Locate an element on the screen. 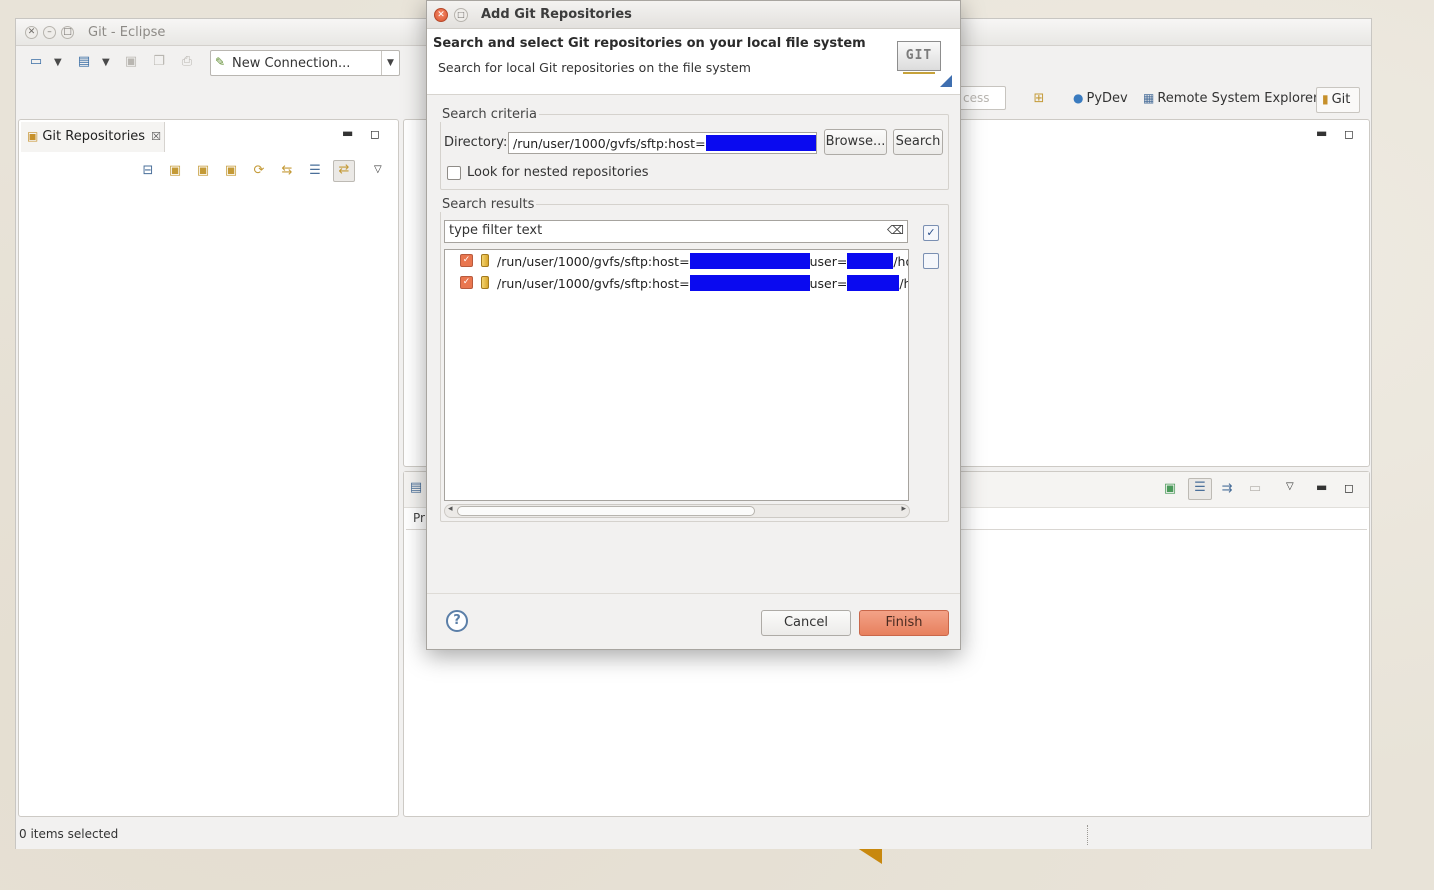 The image size is (1434, 890). filter-input: type filter text ⌫ is located at coordinates (676, 231).